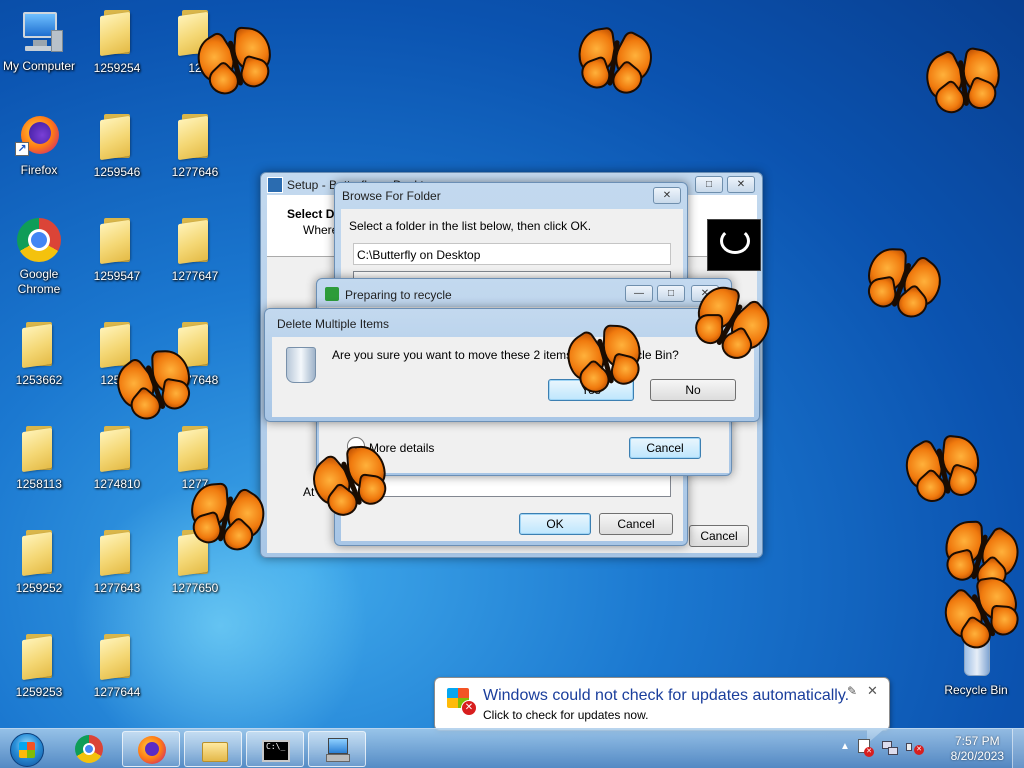 The height and width of the screenshot is (768, 1024). I want to click on shortcut-arrow-icon: ↗, so click(22, 149).